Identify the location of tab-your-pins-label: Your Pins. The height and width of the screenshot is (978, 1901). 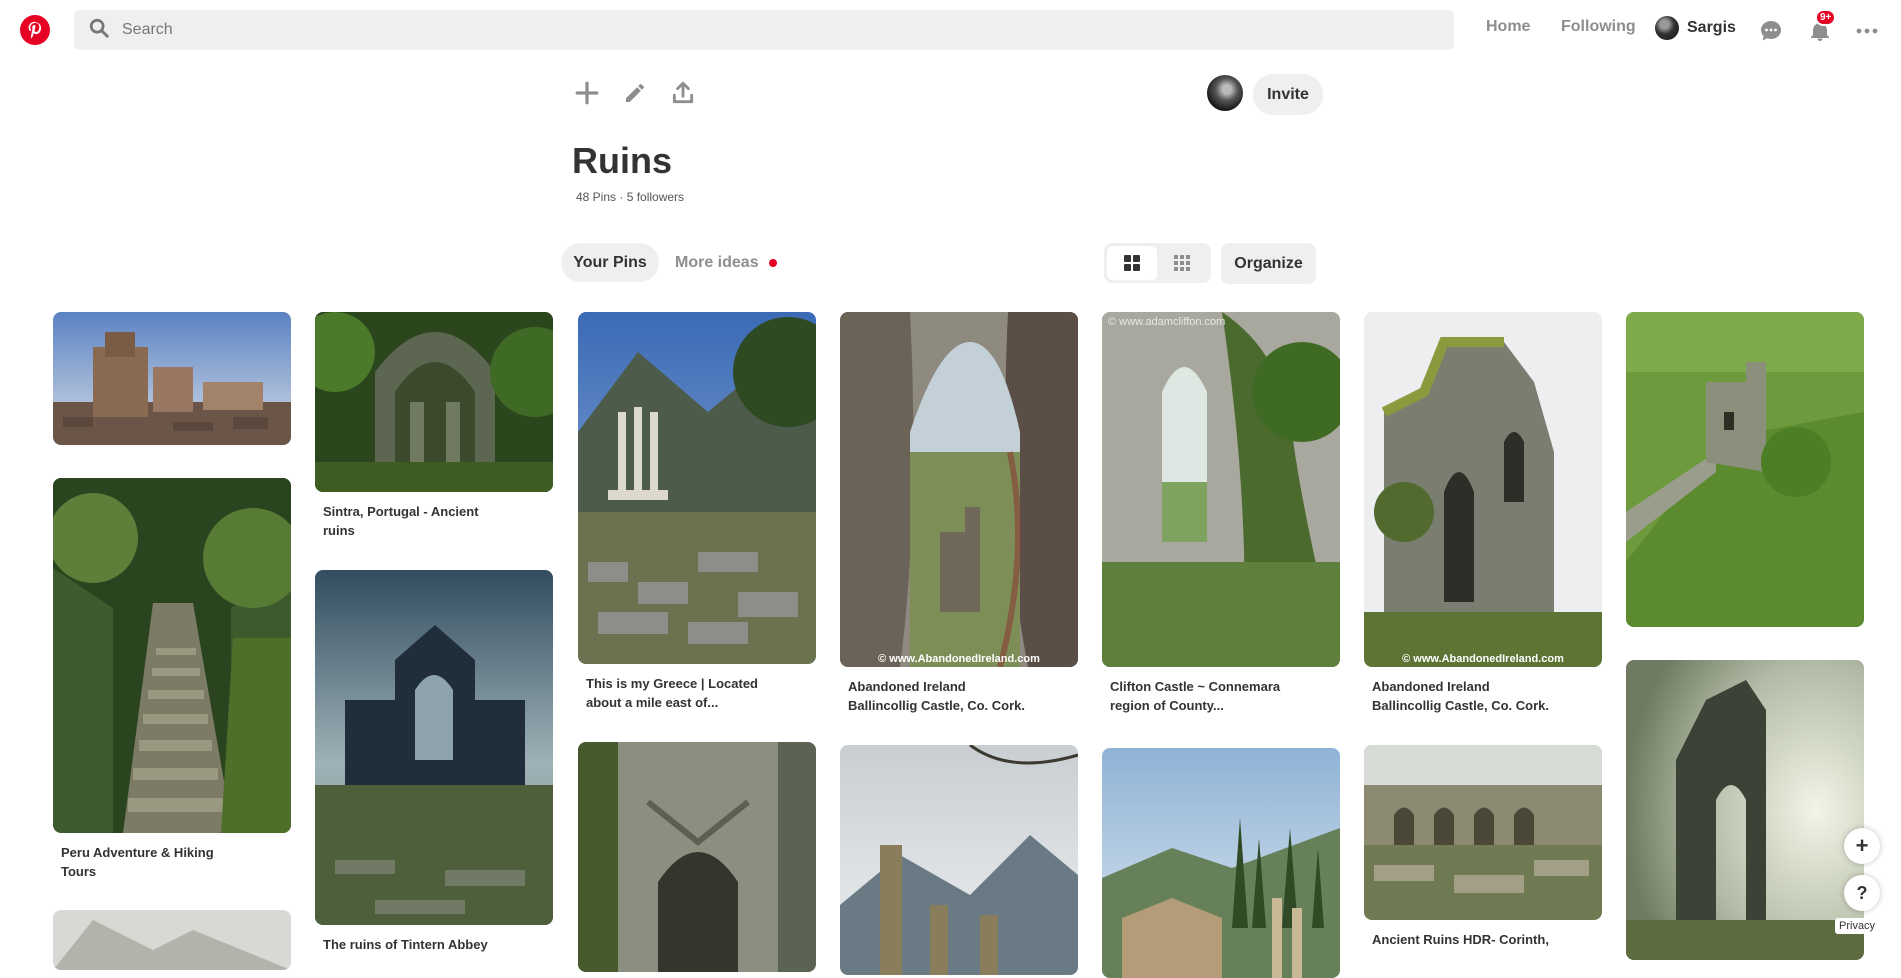
(610, 262).